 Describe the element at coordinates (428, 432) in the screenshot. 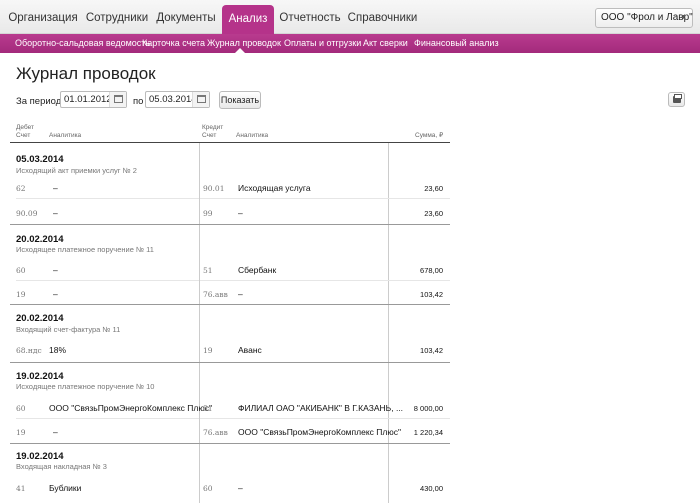

I see `entry-sum: 1 220,34` at that location.